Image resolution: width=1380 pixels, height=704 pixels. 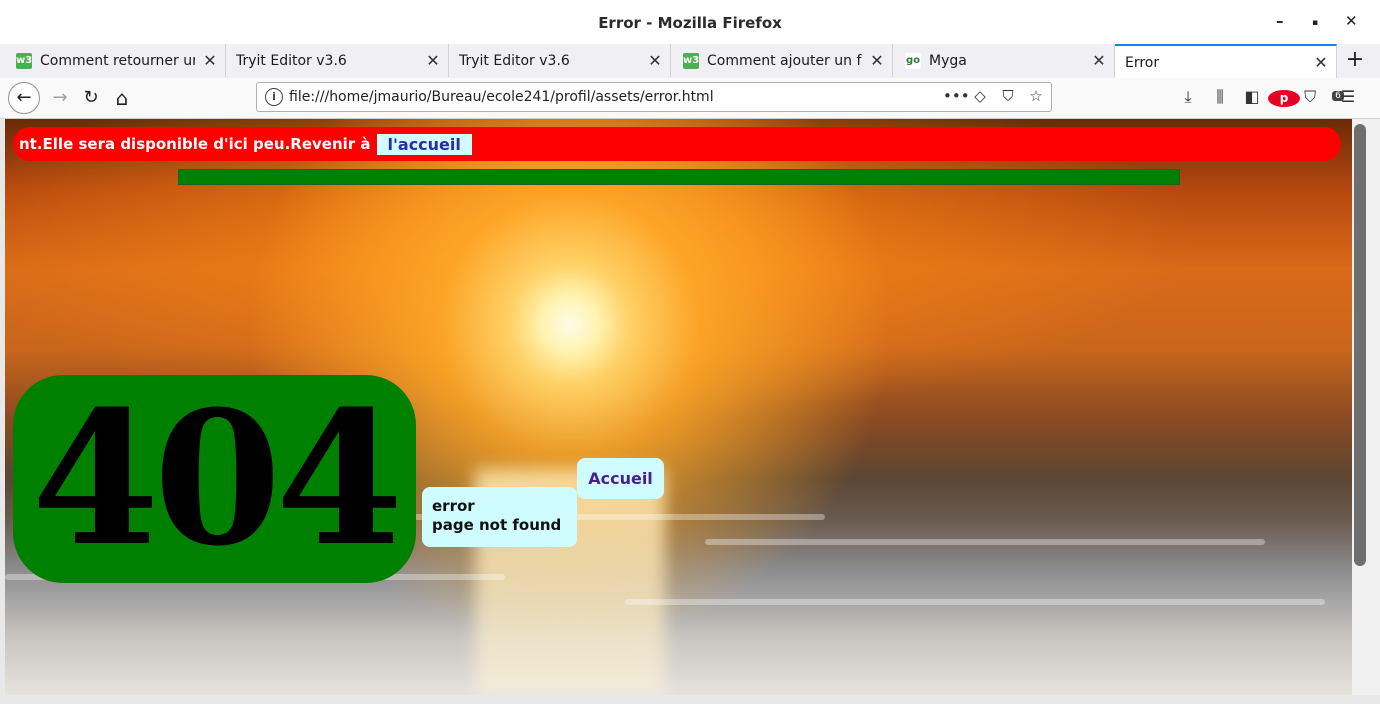 I want to click on close-window-button: ✕, so click(x=1351, y=21).